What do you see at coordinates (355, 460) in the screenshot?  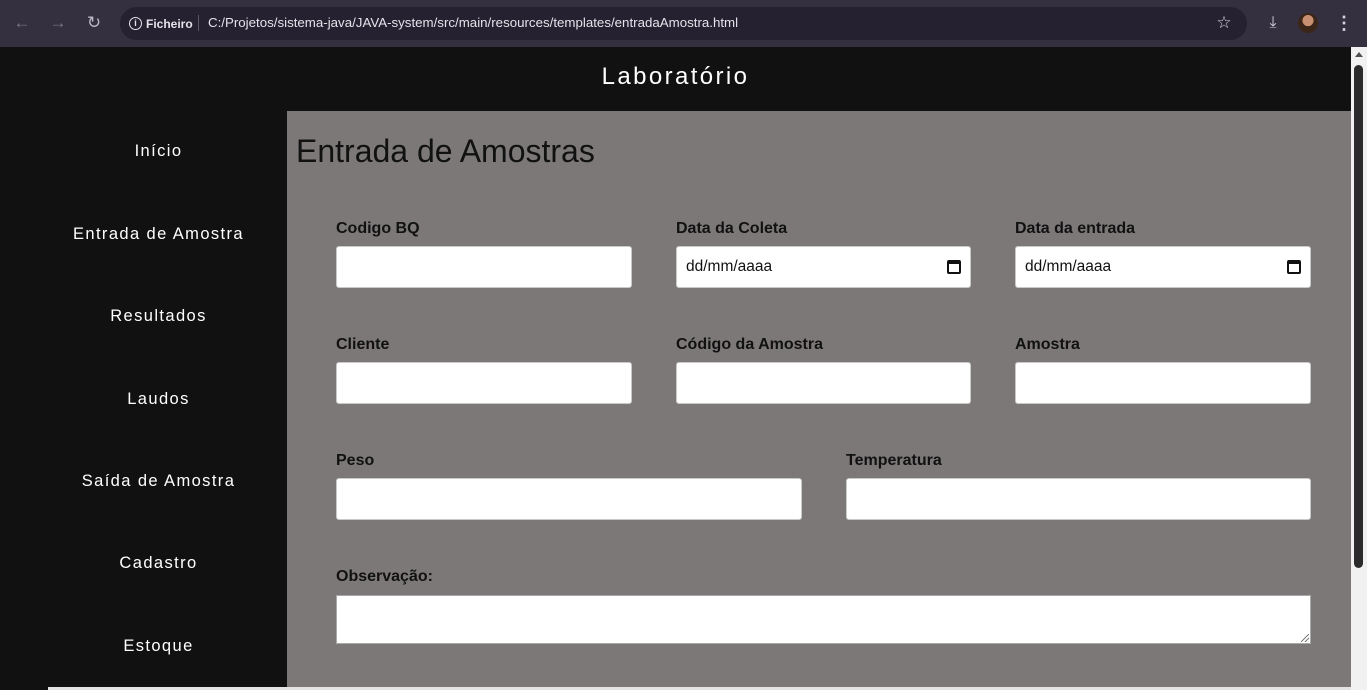 I see `peso-label: Peso` at bounding box center [355, 460].